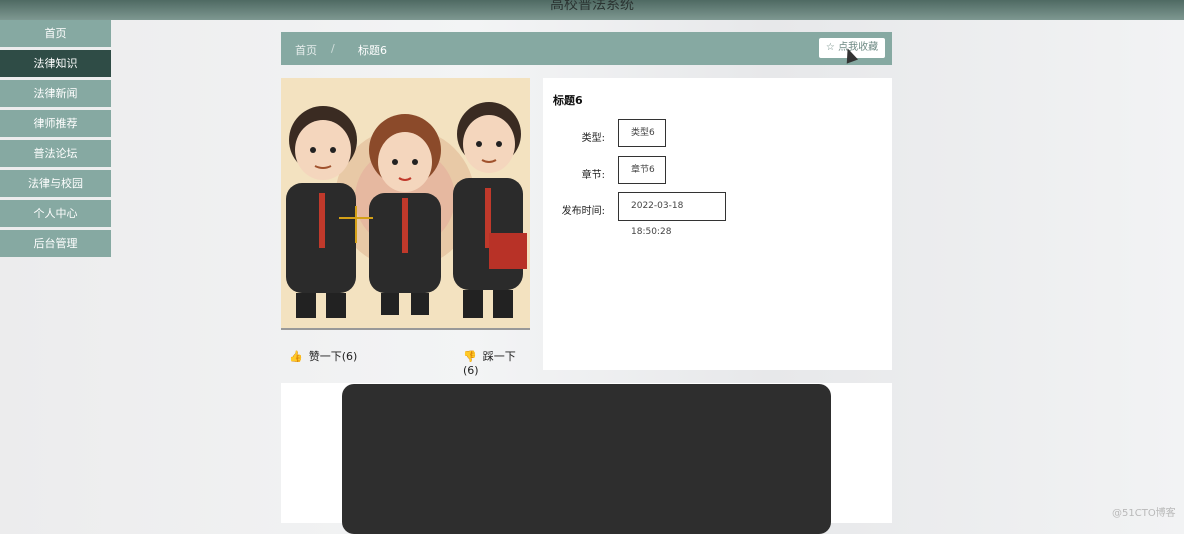  Describe the element at coordinates (586, 48) in the screenshot. I see `breadcrumb: 首页 / 标题6 ☆ 点我收藏` at that location.